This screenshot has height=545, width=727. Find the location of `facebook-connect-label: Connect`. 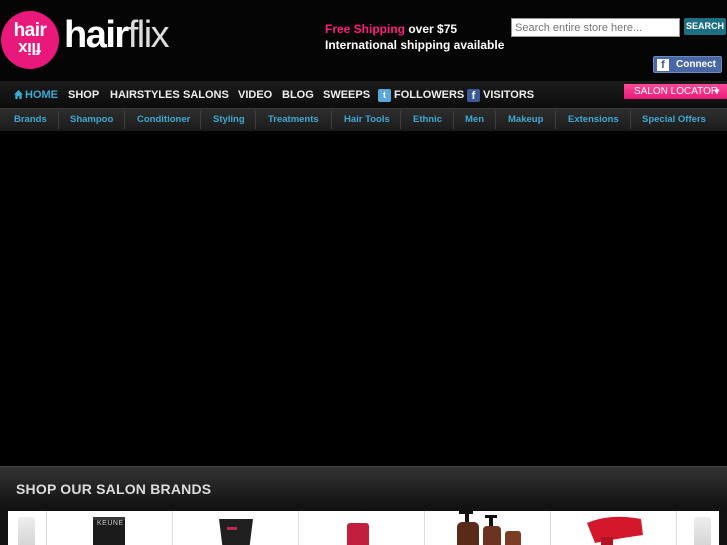

facebook-connect-label: Connect is located at coordinates (696, 64).